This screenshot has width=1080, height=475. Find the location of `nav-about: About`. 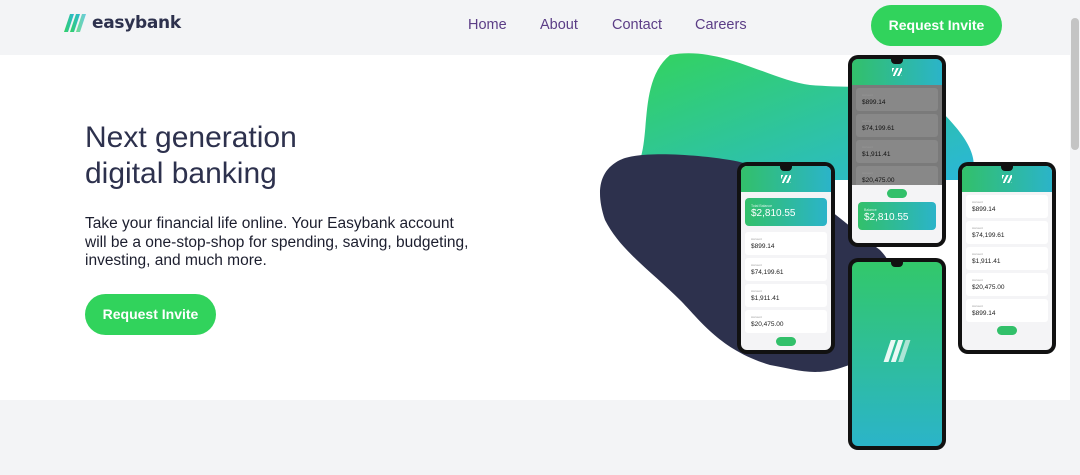

nav-about: About is located at coordinates (559, 25).